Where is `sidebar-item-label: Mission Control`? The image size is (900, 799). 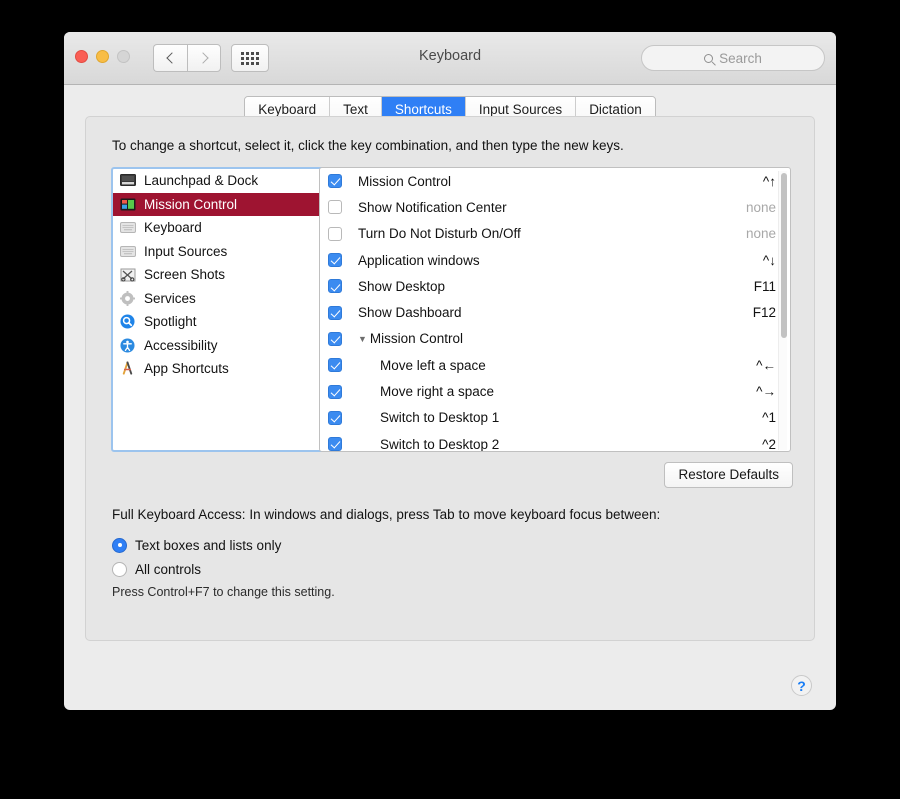
sidebar-item-label: Mission Control is located at coordinates (191, 204).